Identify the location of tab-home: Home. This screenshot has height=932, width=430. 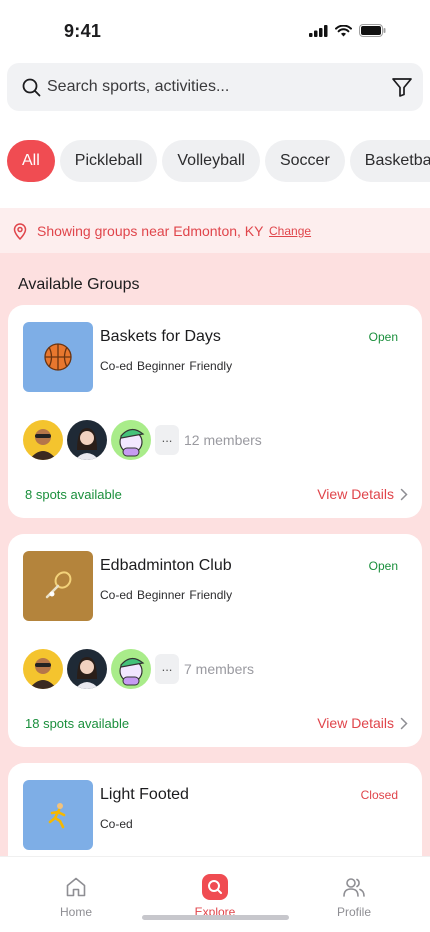
(76, 896).